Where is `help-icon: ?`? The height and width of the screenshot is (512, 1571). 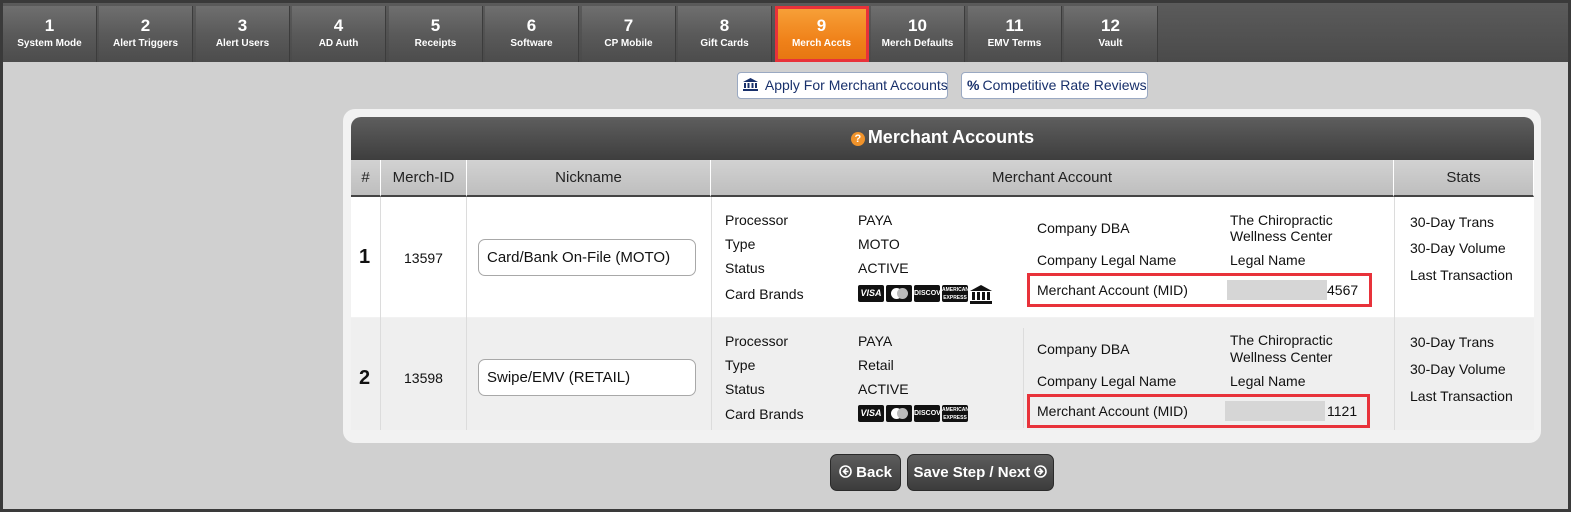 help-icon: ? is located at coordinates (857, 139).